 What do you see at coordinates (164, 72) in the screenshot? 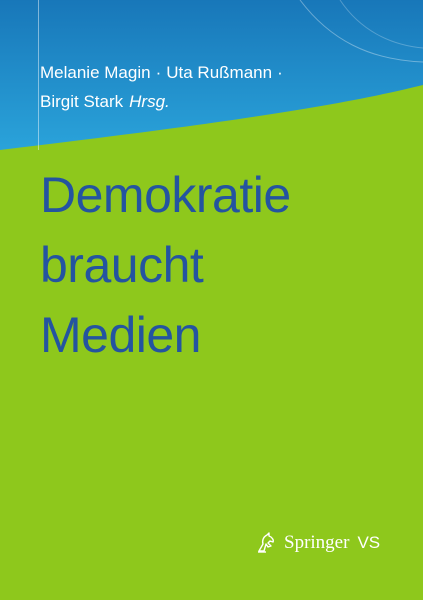
I see `editors-line-1: Melanie Magin · Uta Rußmann ·` at bounding box center [164, 72].